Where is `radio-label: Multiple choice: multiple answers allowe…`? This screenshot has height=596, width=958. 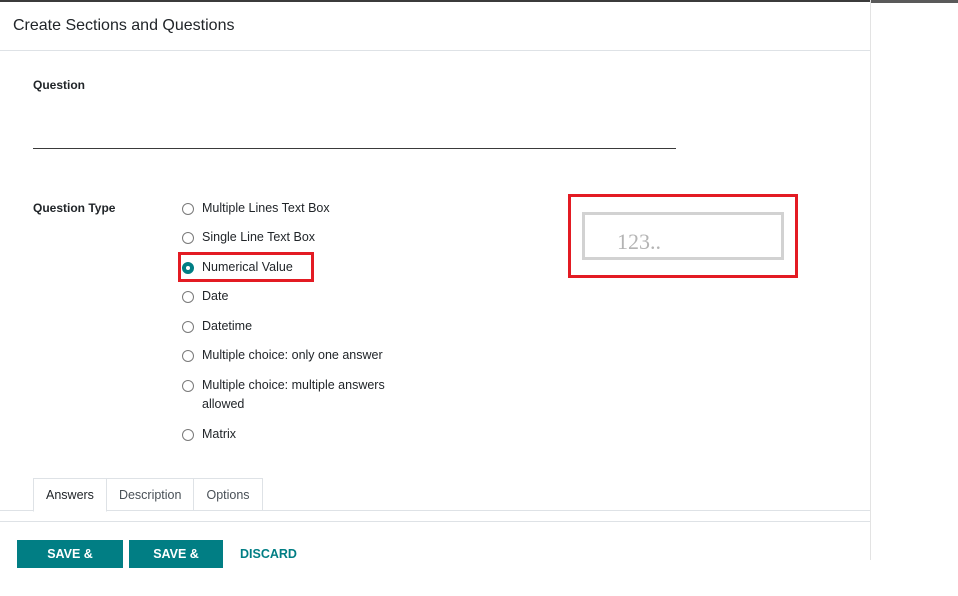 radio-label: Multiple choice: multiple answers allowe… is located at coordinates (293, 394).